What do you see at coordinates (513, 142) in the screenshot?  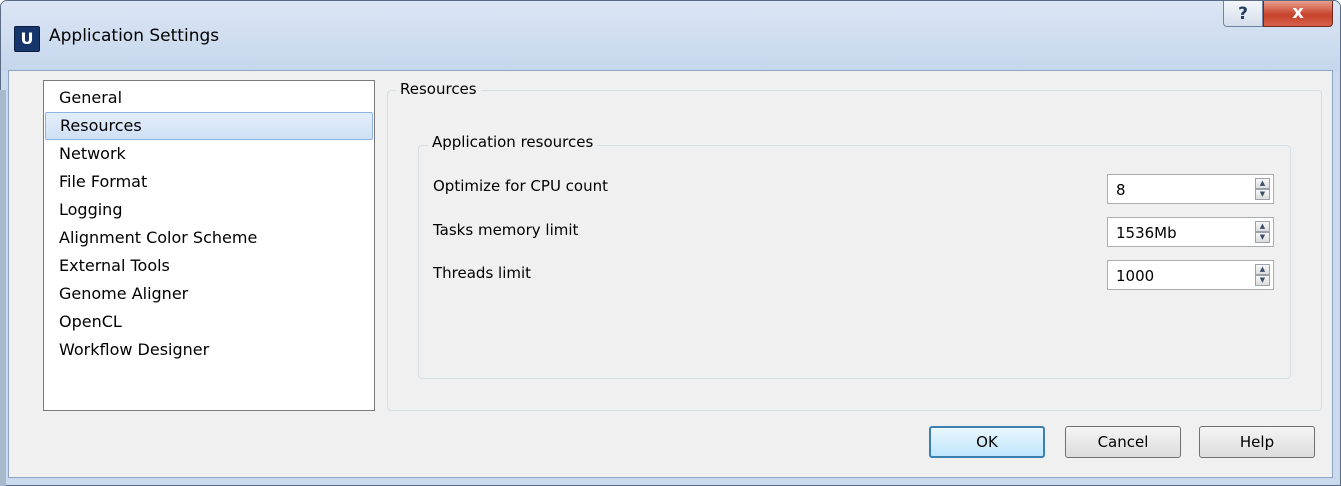 I see `group-title: Application resources` at bounding box center [513, 142].